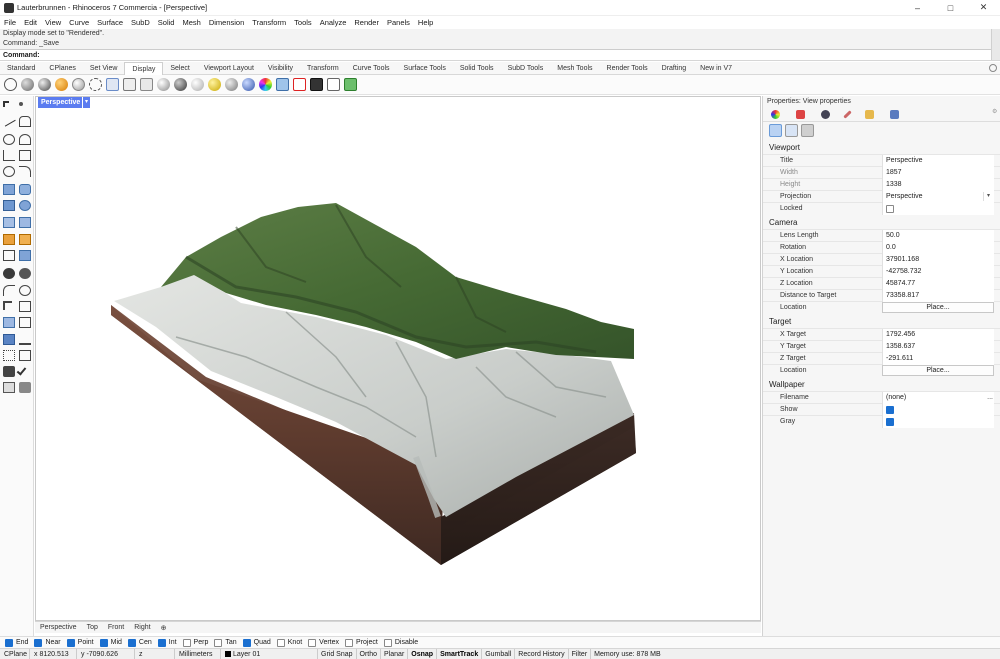 The image size is (1000, 659). What do you see at coordinates (16, 642) in the screenshot?
I see `osnap-end: End` at bounding box center [16, 642].